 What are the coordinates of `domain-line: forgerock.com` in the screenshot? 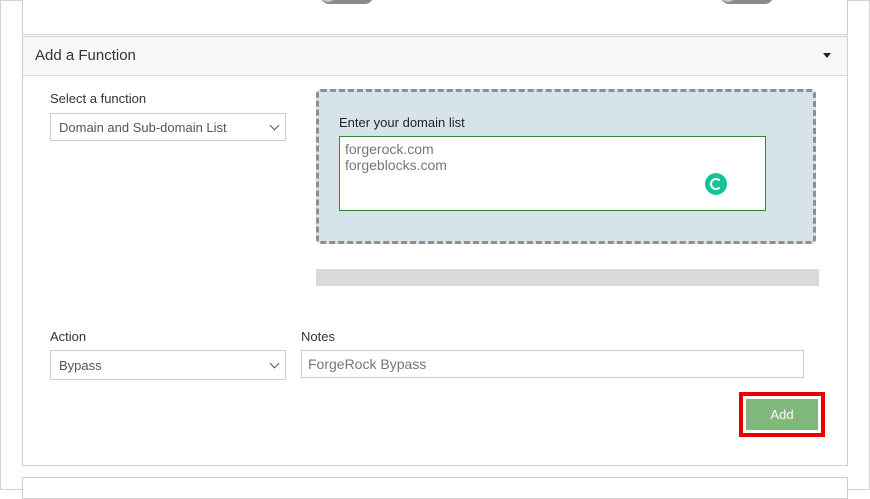 It's located at (389, 149).